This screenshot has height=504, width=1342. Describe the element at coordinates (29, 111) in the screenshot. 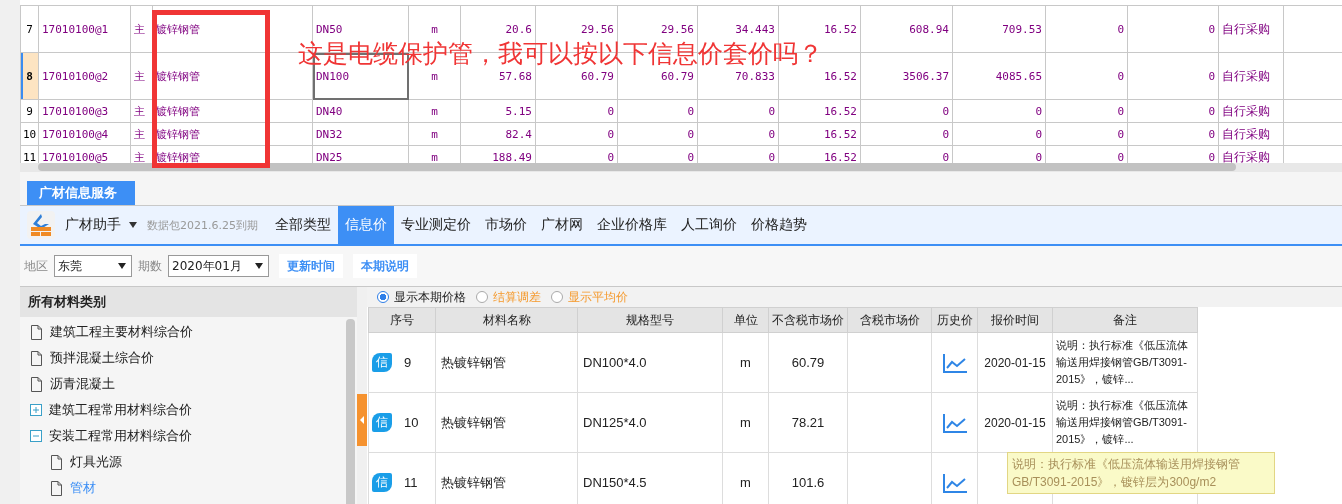

I see `row-number: 9` at that location.